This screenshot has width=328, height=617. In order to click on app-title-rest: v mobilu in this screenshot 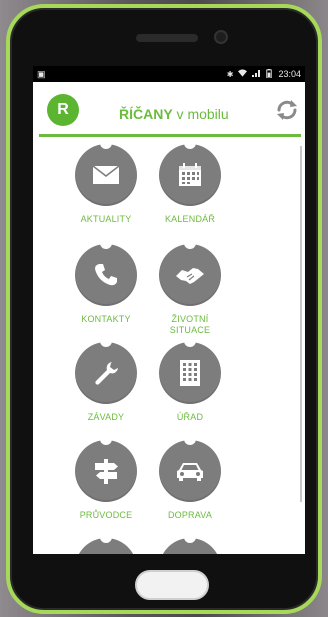, I will do `click(200, 114)`.